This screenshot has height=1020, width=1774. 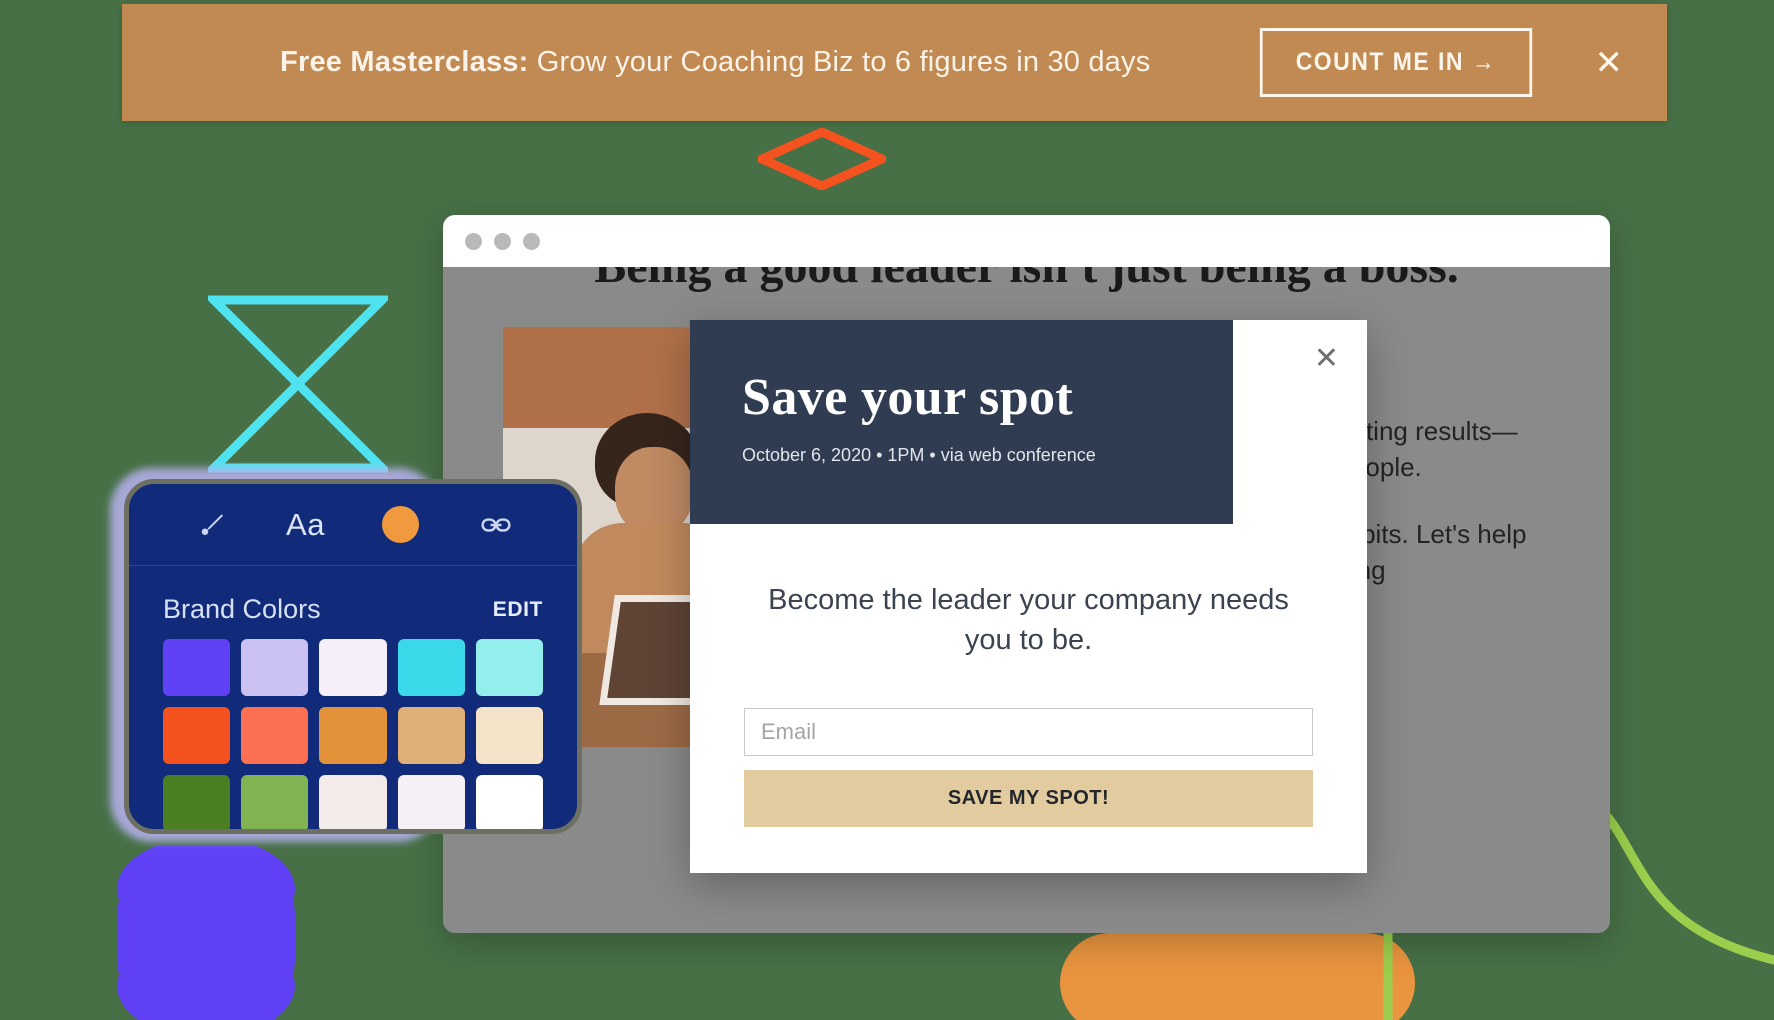 What do you see at coordinates (473, 241) in the screenshot?
I see `window-dot-close` at bounding box center [473, 241].